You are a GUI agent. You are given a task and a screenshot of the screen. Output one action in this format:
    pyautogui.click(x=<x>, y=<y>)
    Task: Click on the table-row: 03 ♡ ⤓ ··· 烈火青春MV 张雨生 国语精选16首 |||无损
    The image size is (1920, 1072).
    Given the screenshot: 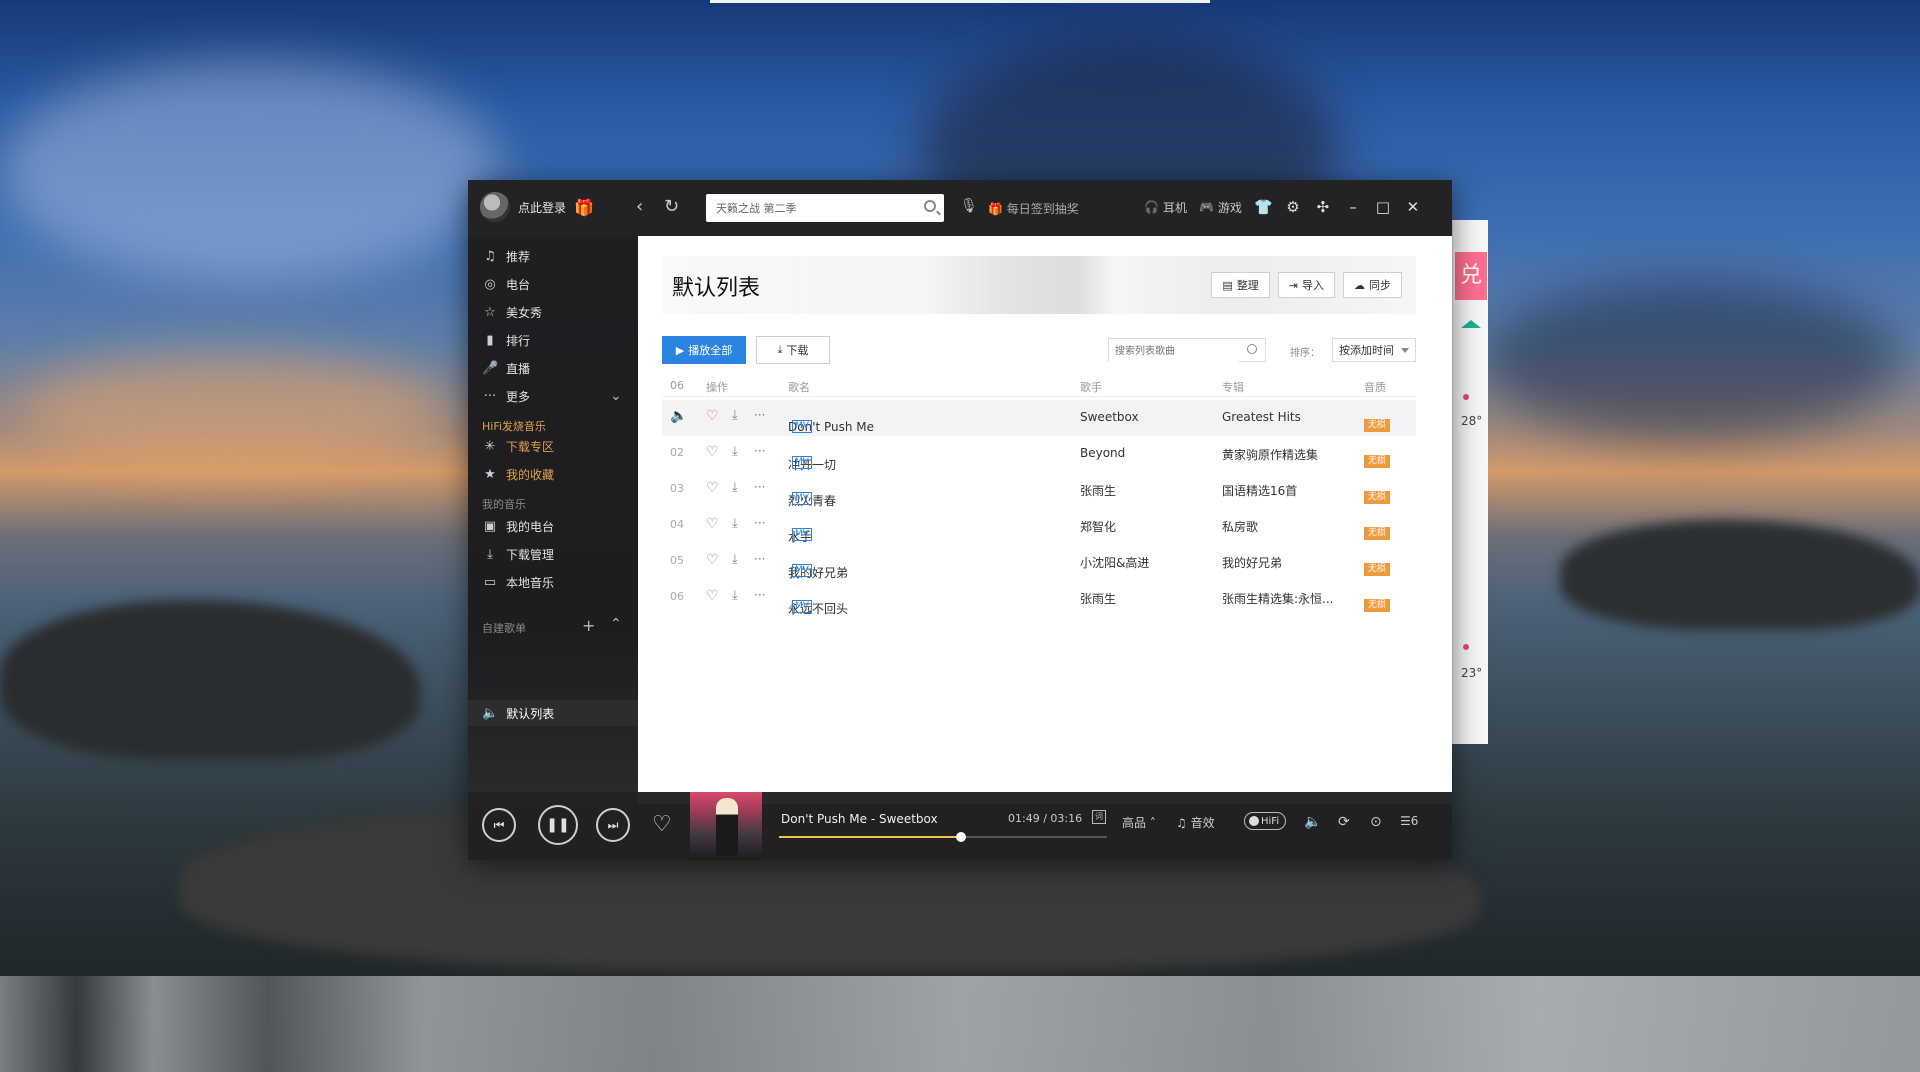 What is the action you would take?
    pyautogui.click(x=1039, y=490)
    